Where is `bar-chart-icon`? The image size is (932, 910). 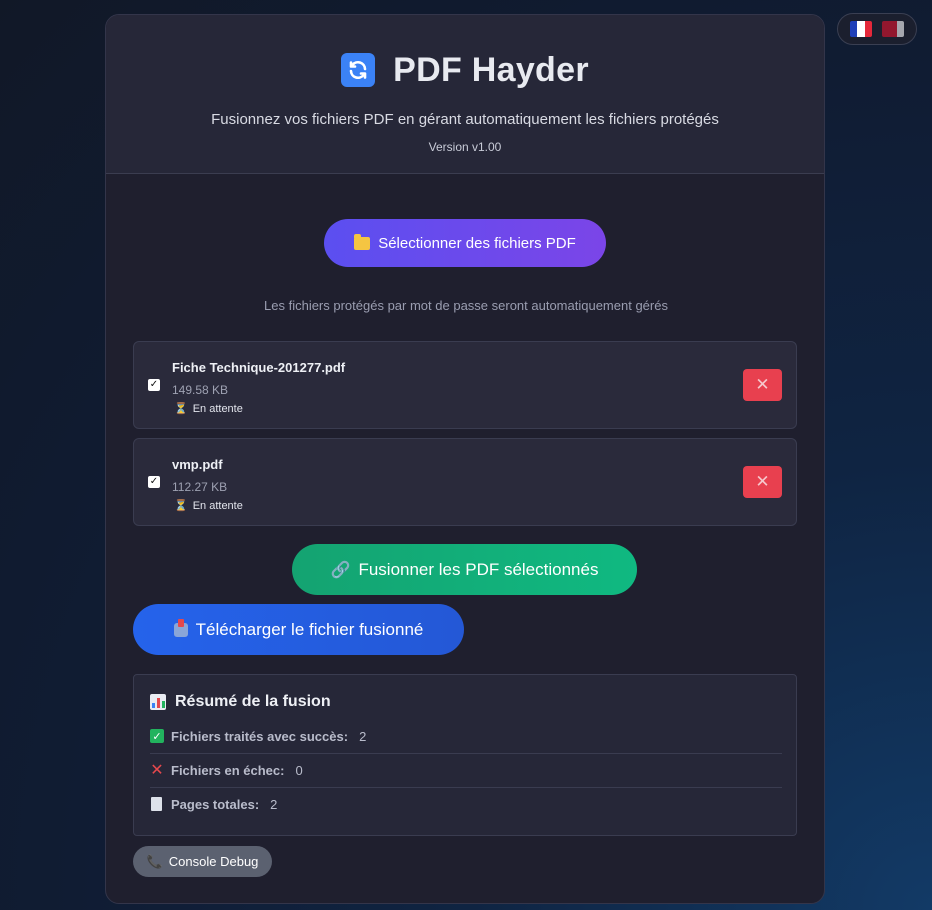
bar-chart-icon is located at coordinates (158, 702).